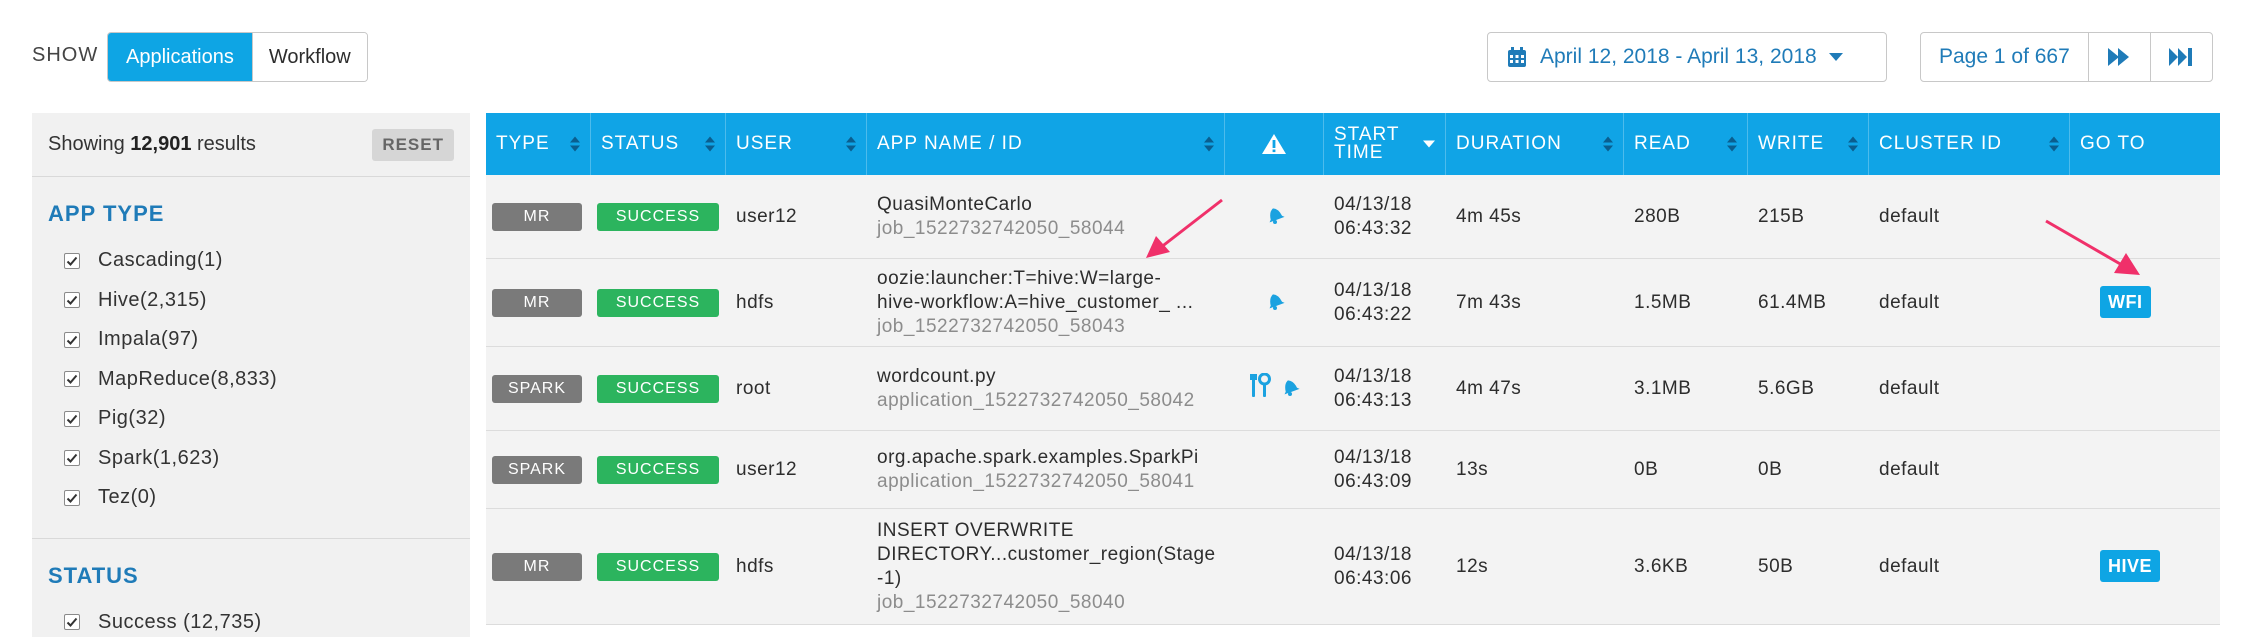 The image size is (2248, 637). Describe the element at coordinates (251, 419) in the screenshot. I see `filter-option: Pig(32)` at that location.